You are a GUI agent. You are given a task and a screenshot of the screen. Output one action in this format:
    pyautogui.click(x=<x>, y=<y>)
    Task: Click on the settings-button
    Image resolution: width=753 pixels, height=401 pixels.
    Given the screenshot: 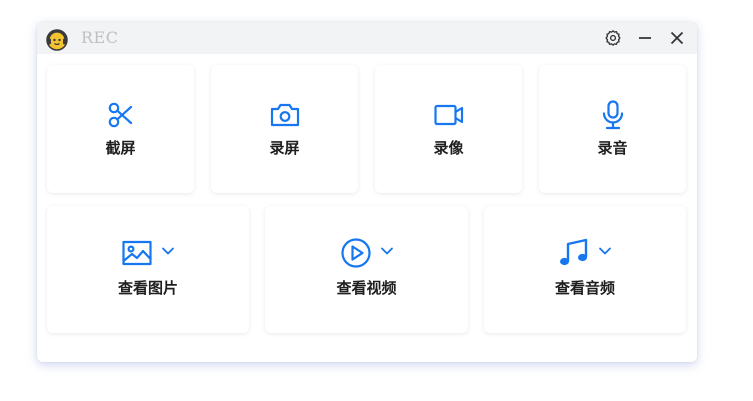 What is the action you would take?
    pyautogui.click(x=613, y=38)
    